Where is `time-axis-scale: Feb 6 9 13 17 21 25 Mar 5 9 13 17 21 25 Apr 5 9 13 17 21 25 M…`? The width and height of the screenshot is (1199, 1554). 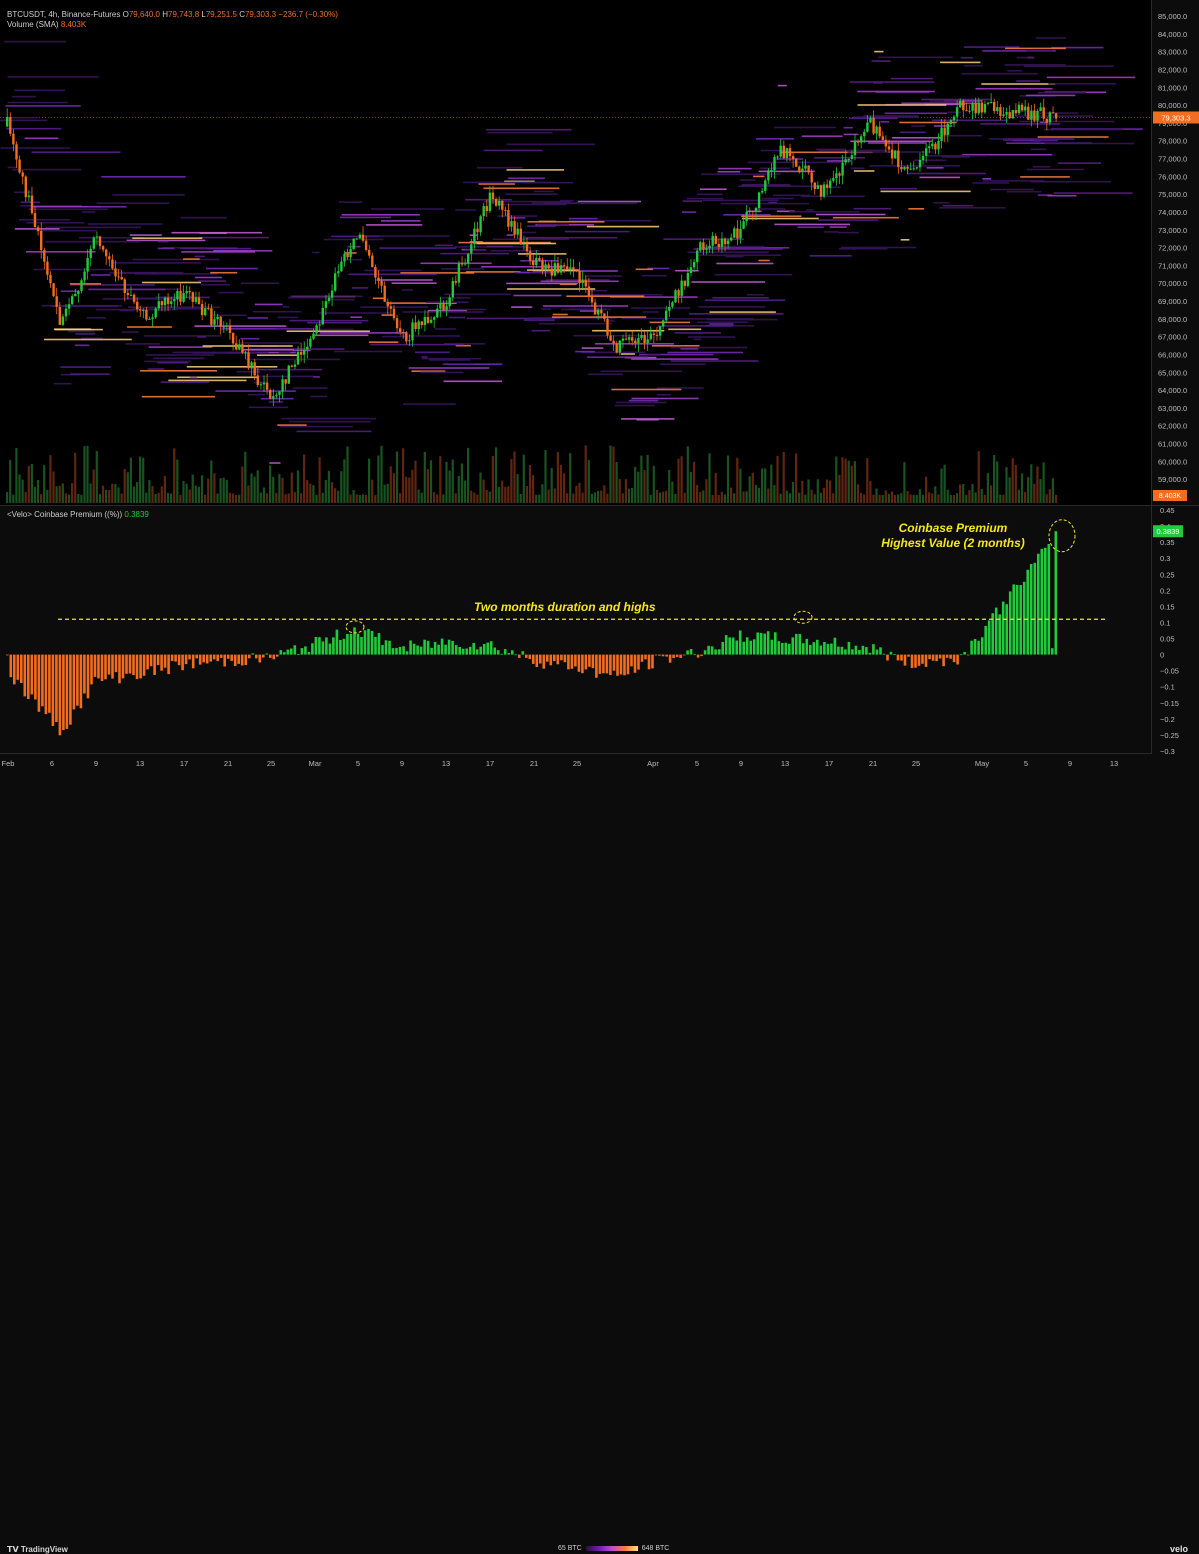
time-axis-scale: Feb 6 9 13 17 21 25 Mar 5 9 13 17 21 25 Apr 5 9 13 17 21 25 M… is located at coordinates (575, 763).